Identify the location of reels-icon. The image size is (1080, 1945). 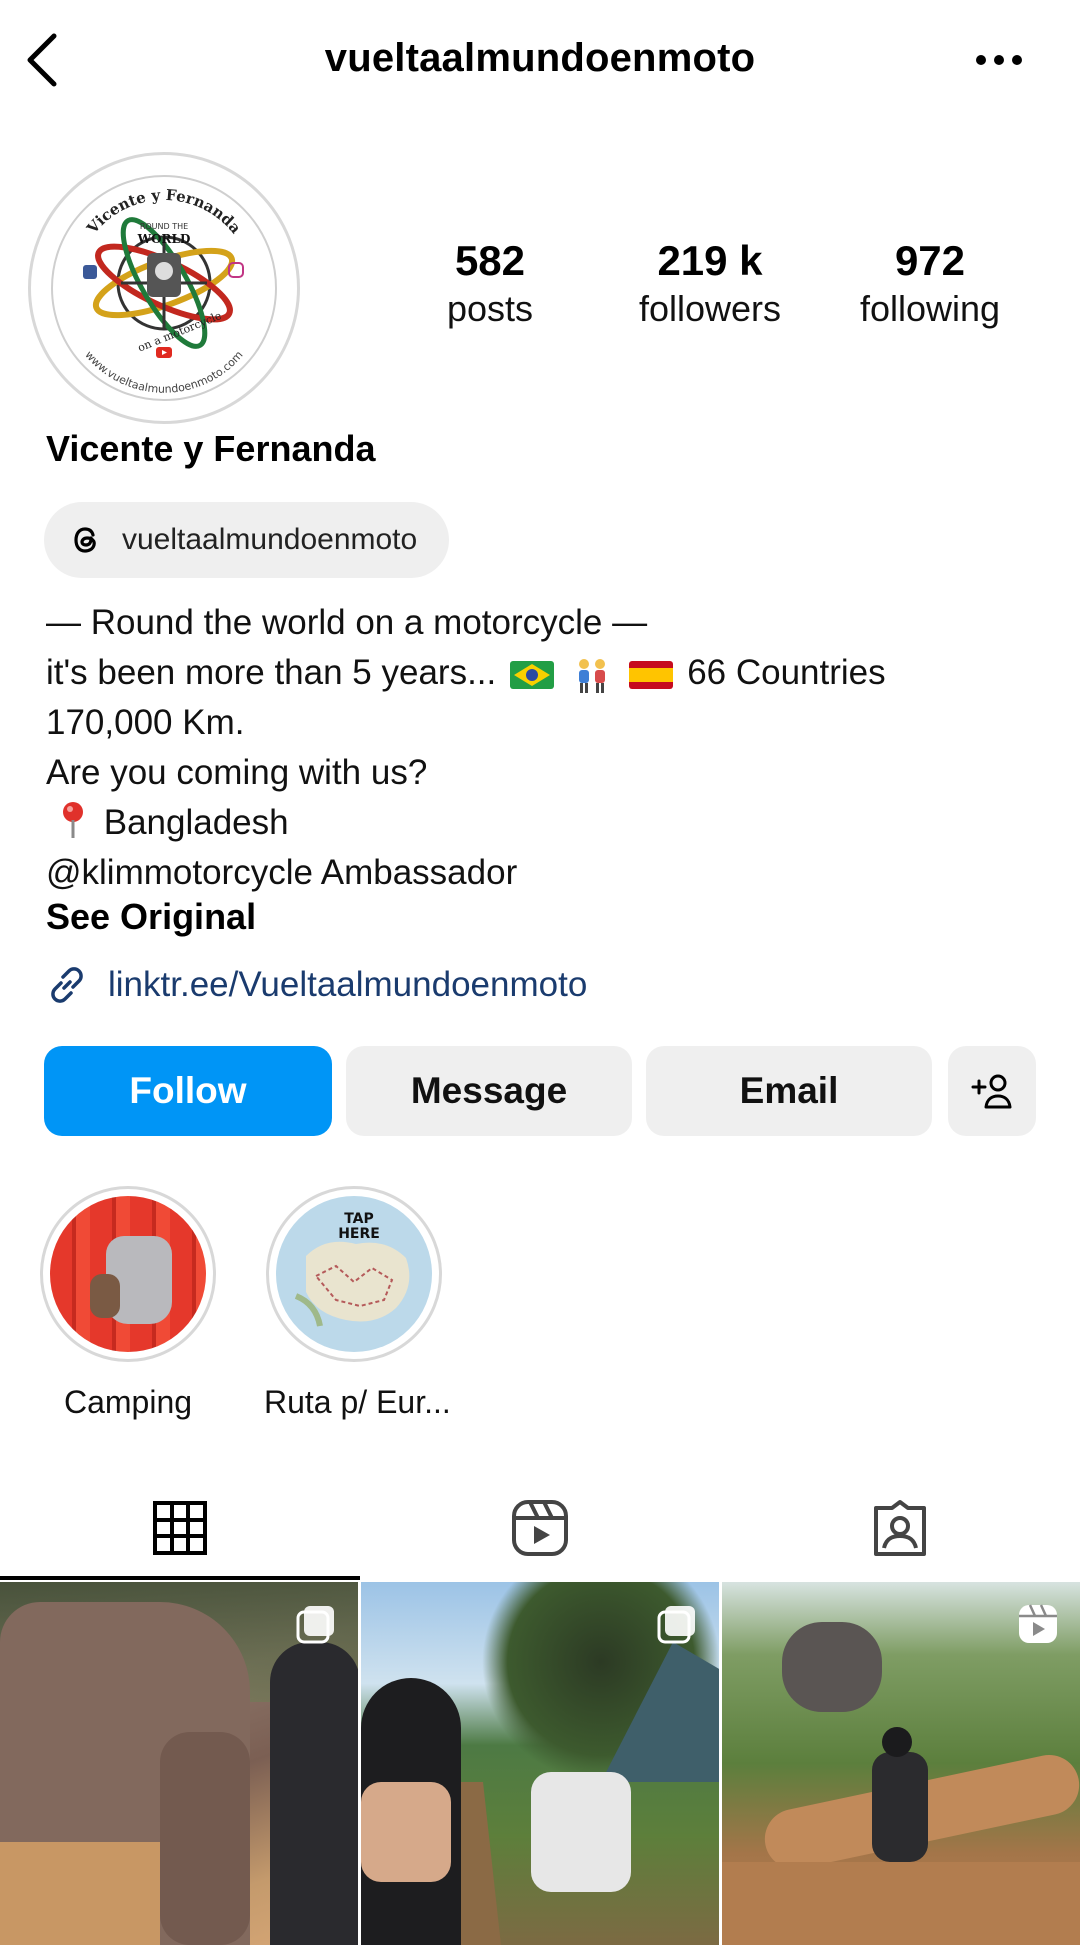
(540, 1528).